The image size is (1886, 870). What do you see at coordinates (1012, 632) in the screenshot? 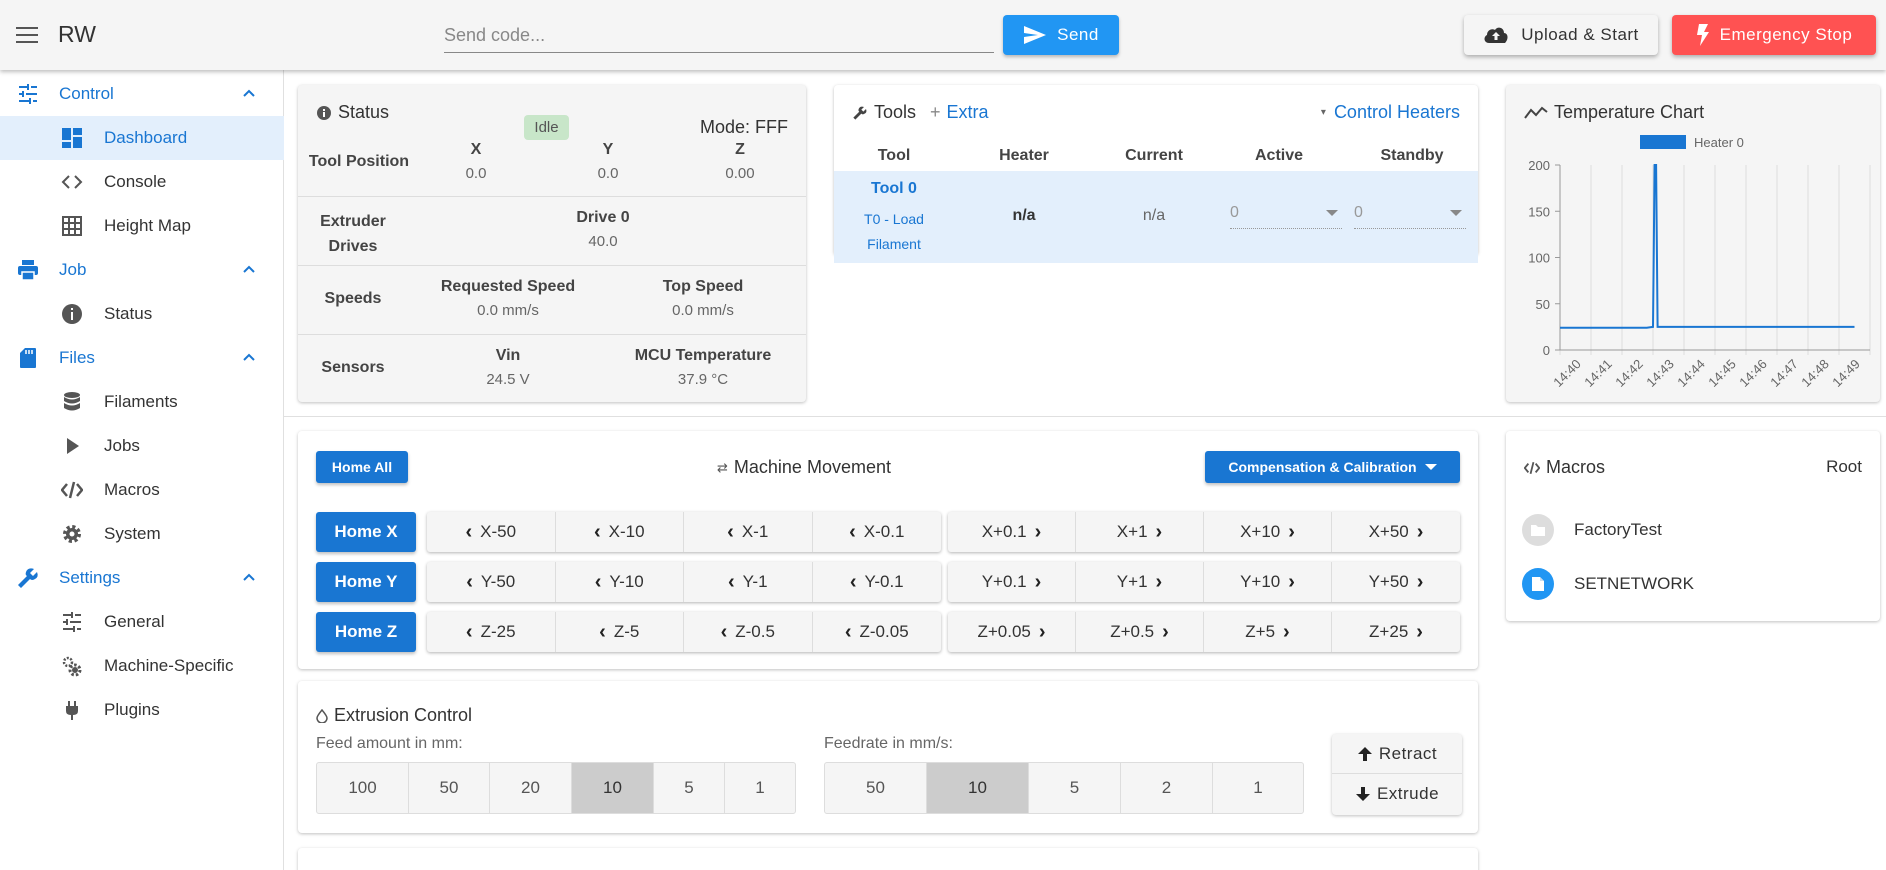
I see `move-button: Z+0.05 ›` at bounding box center [1012, 632].